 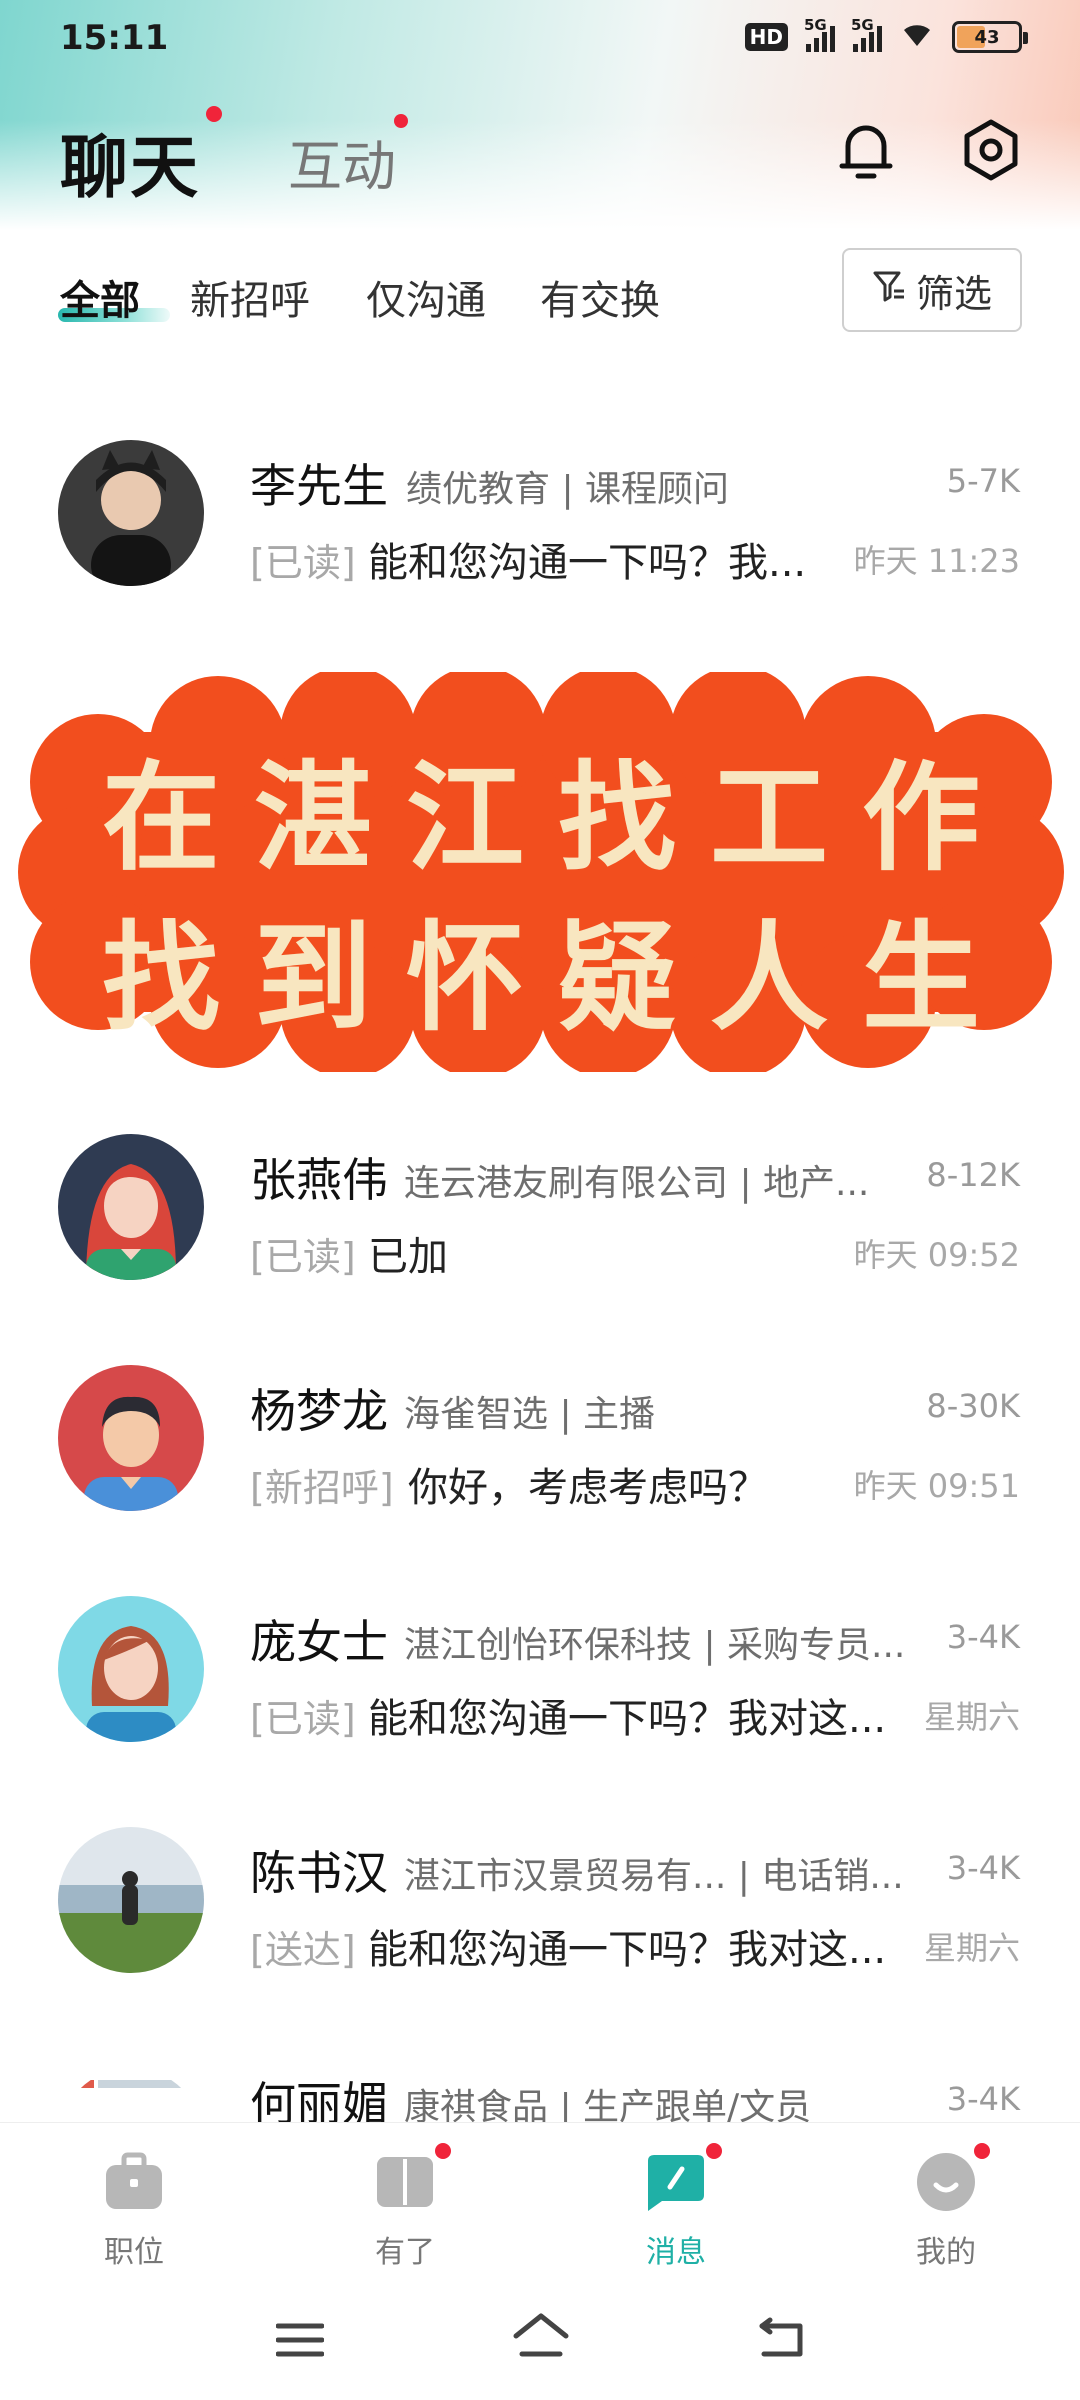 I want to click on briefcase-icon, so click(x=134, y=2182).